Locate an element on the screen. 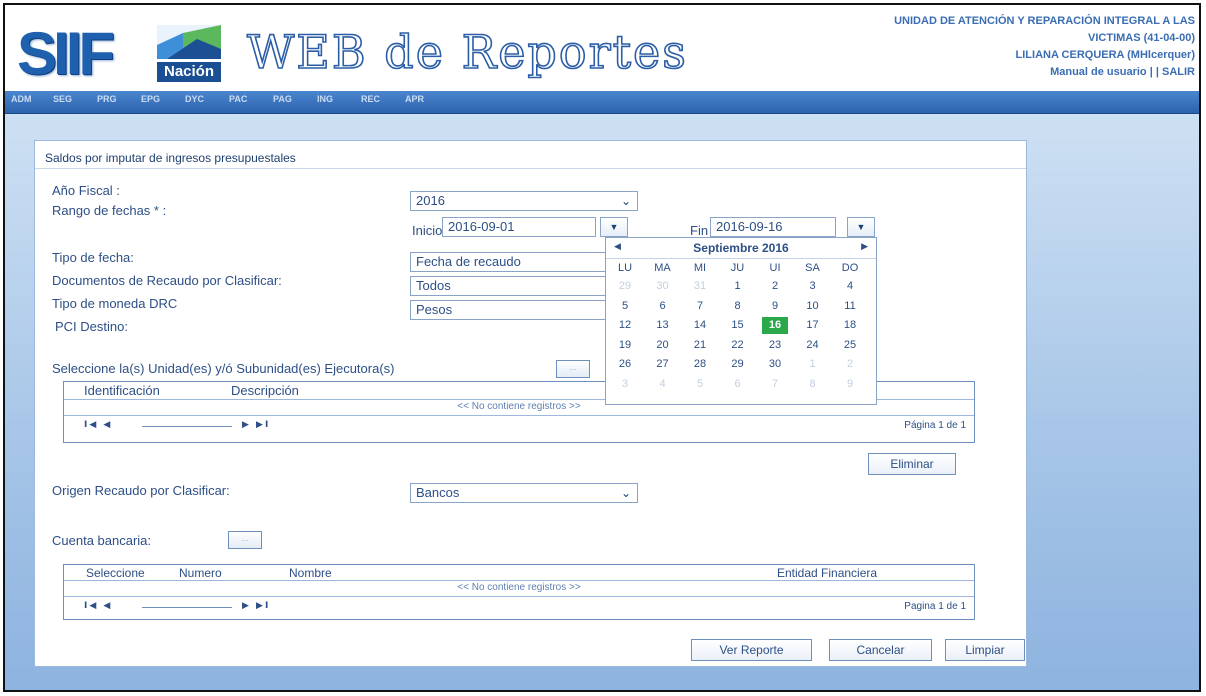 The width and height of the screenshot is (1206, 696). calendar-day: 23 is located at coordinates (775, 345).